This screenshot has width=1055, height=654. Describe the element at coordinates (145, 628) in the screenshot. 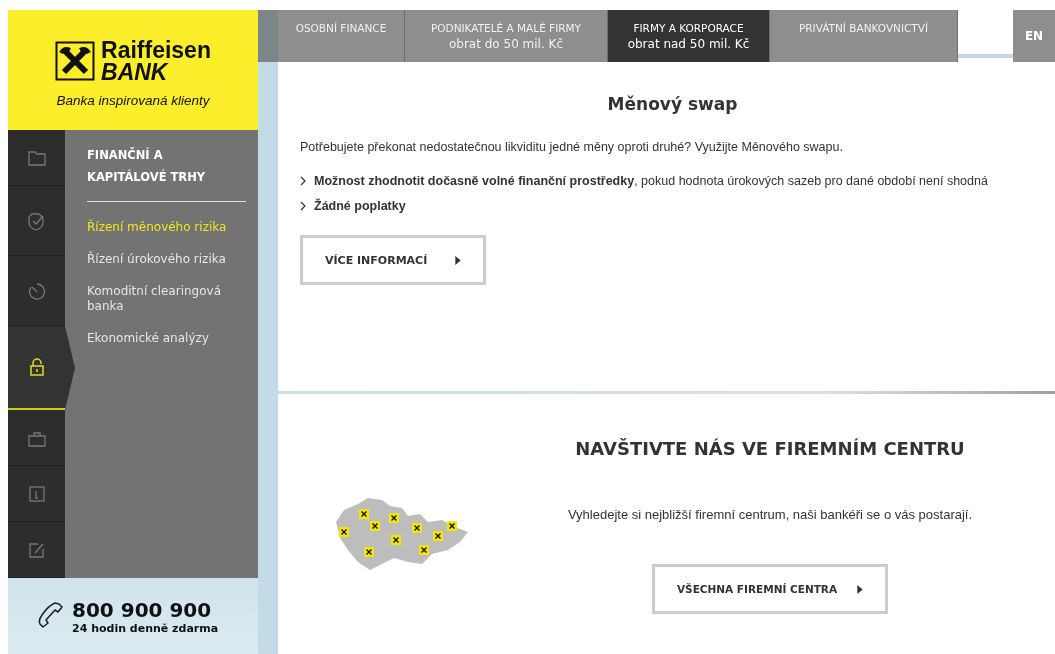

I see `phone-note: 24 hodin denně zdarma` at that location.